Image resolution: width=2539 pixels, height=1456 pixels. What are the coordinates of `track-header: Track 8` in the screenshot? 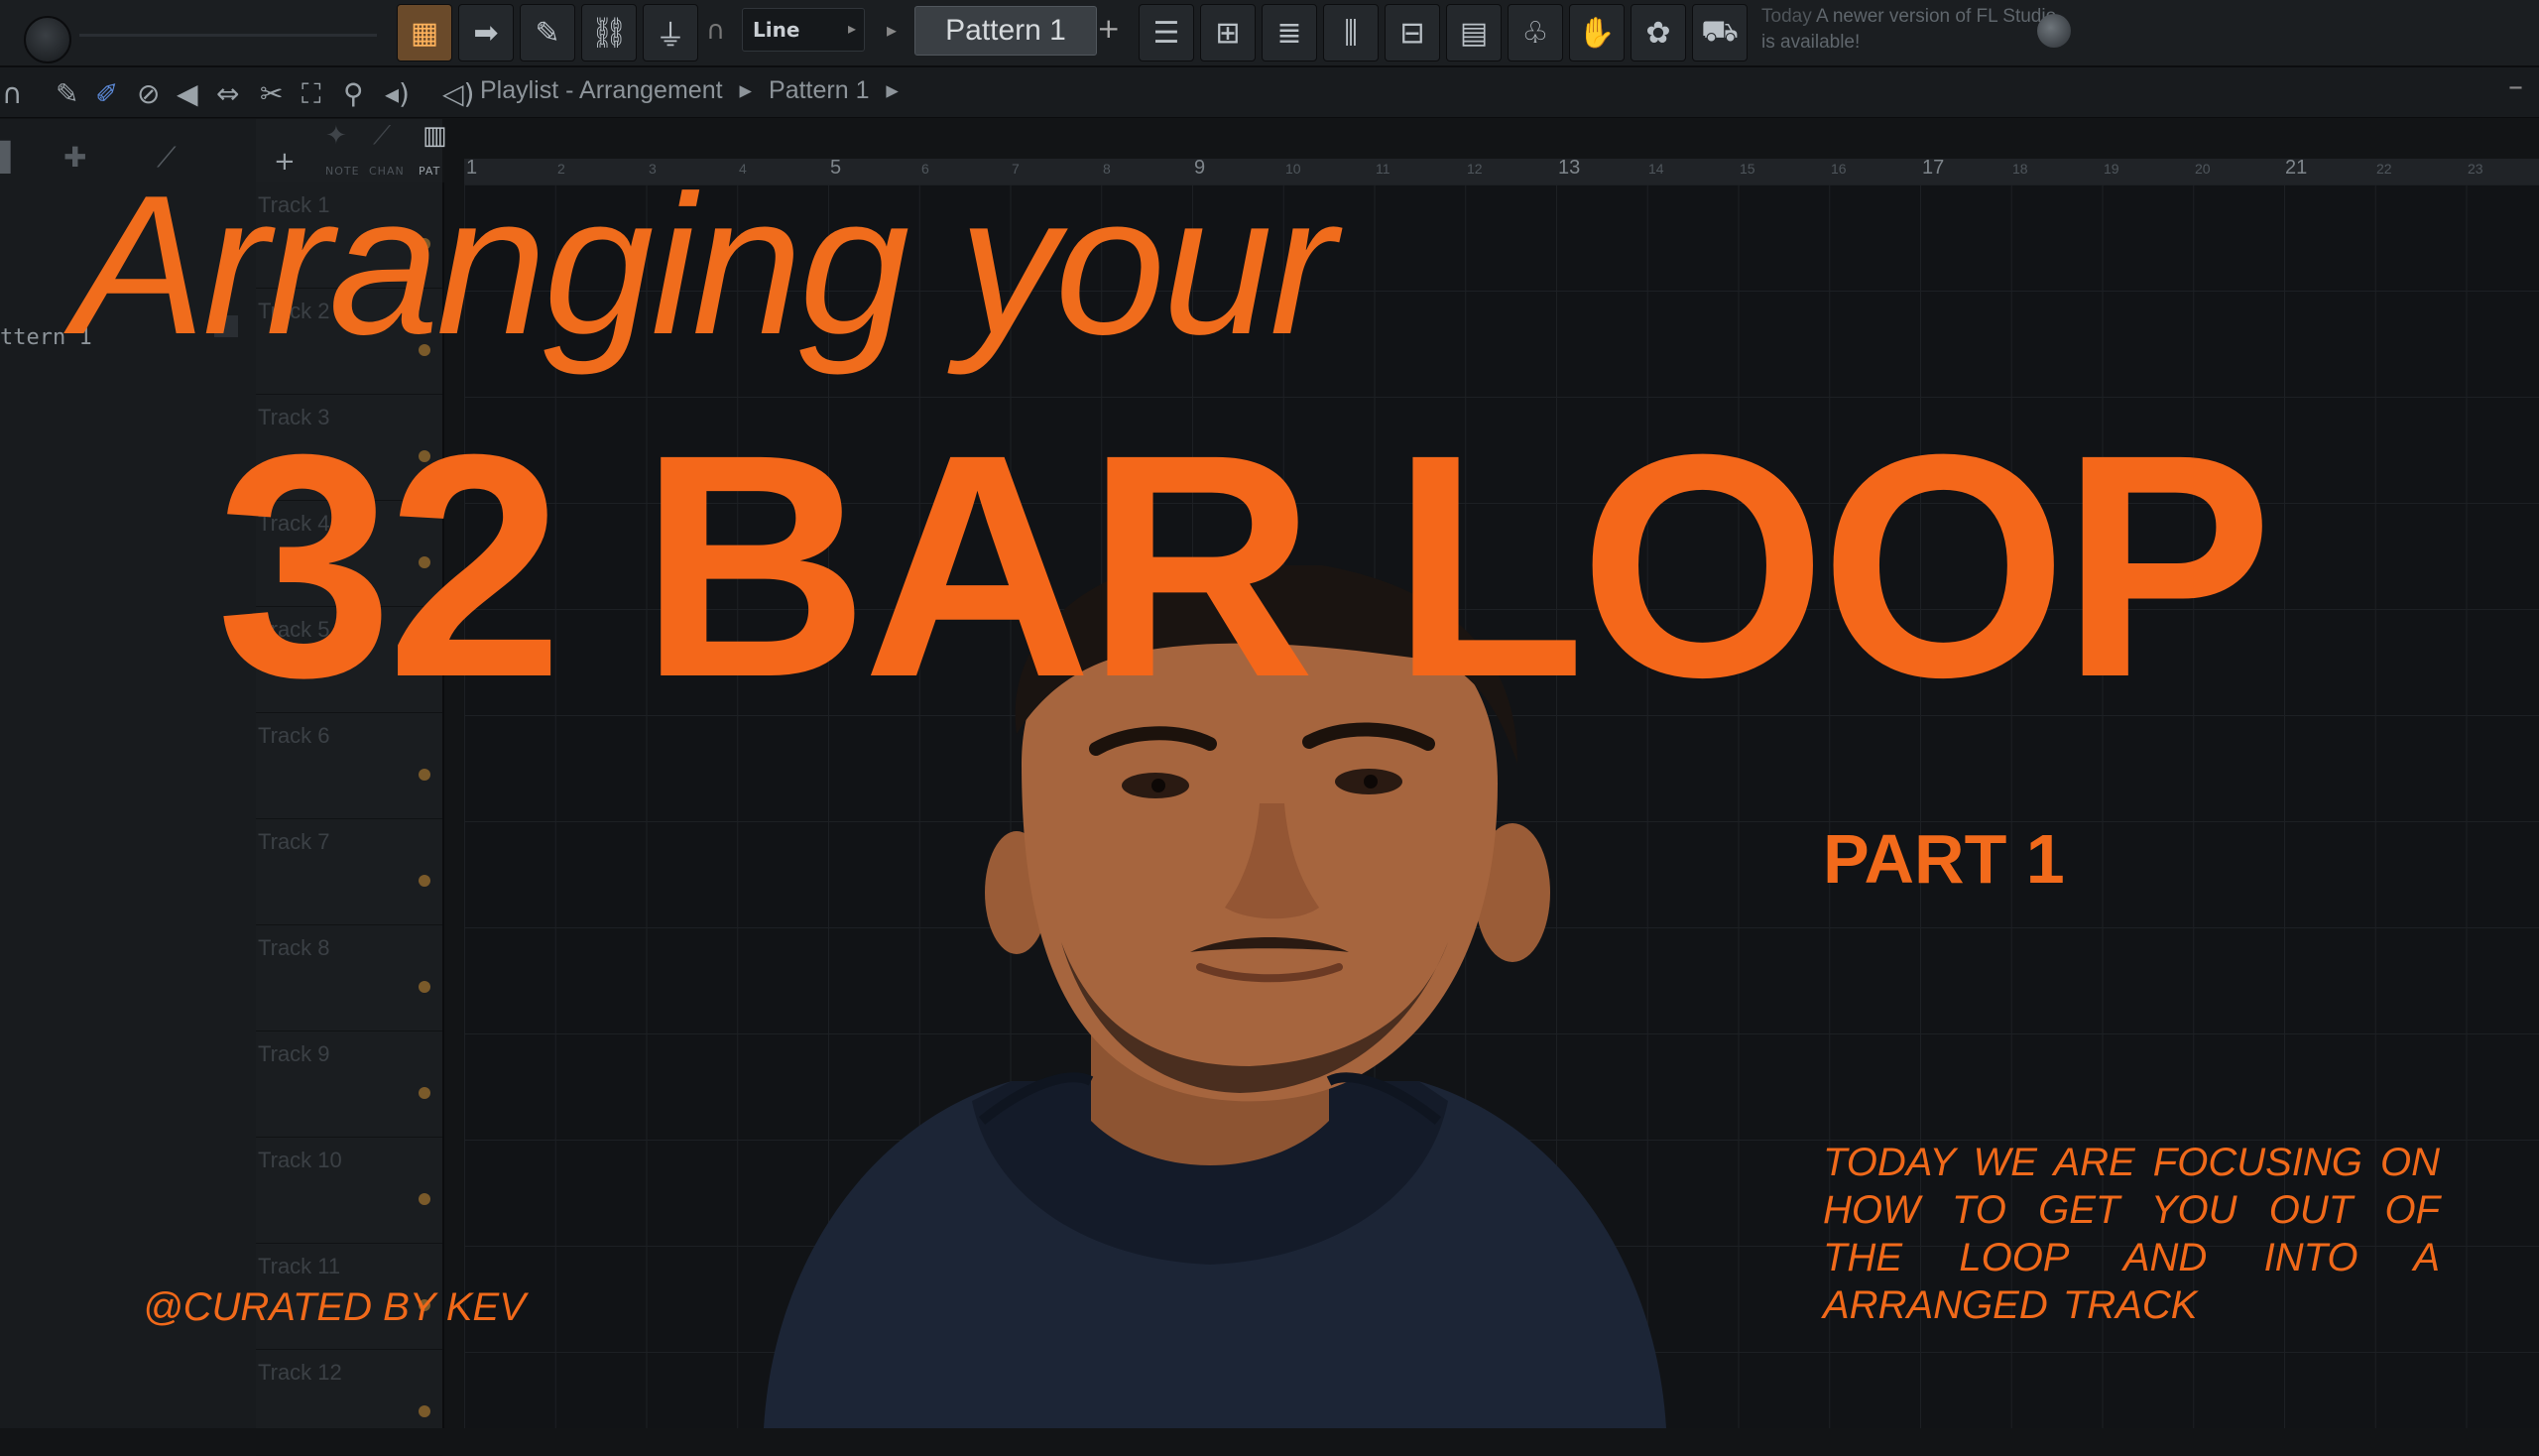 It's located at (349, 978).